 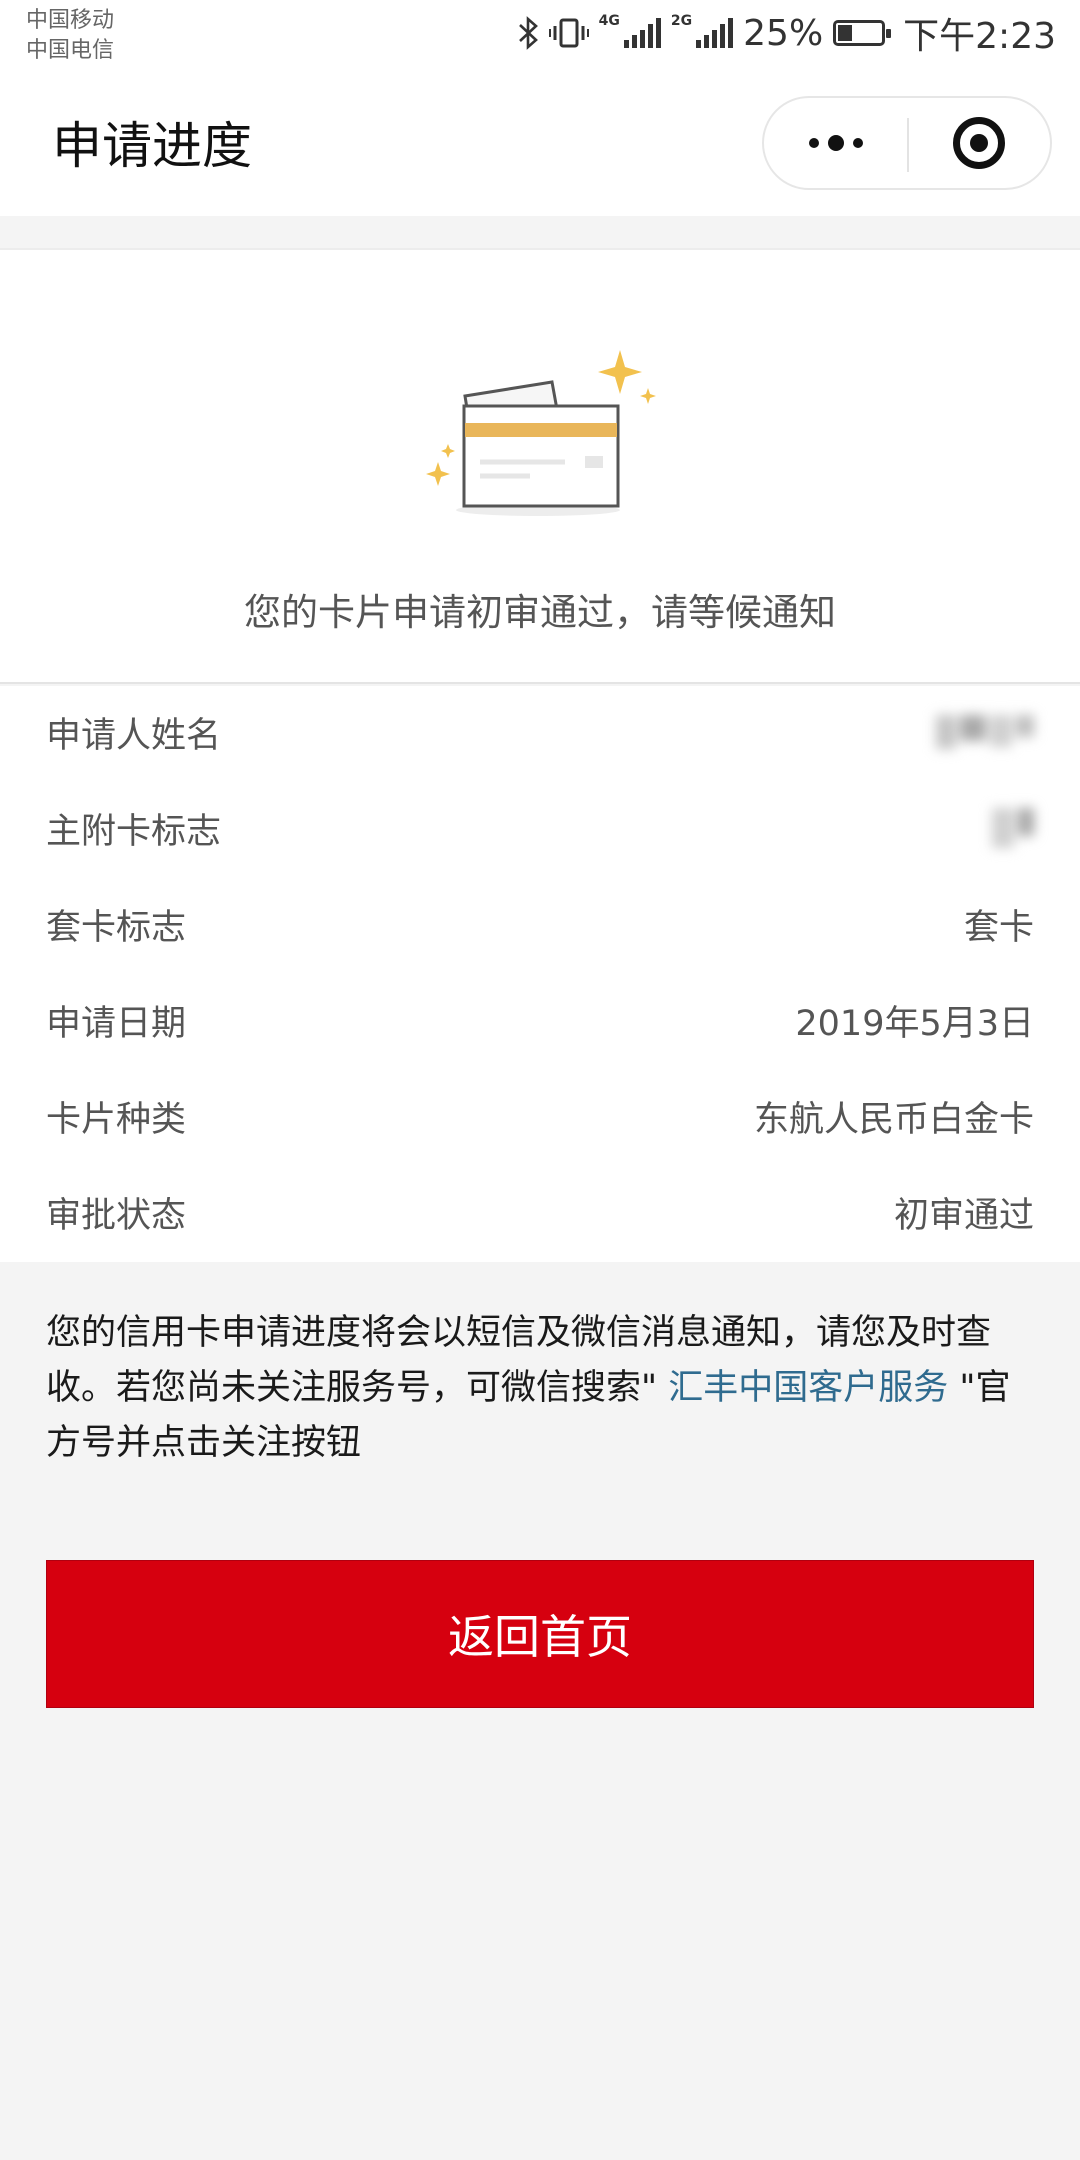 I want to click on detail-value: 2019年5月3日, so click(x=914, y=1023).